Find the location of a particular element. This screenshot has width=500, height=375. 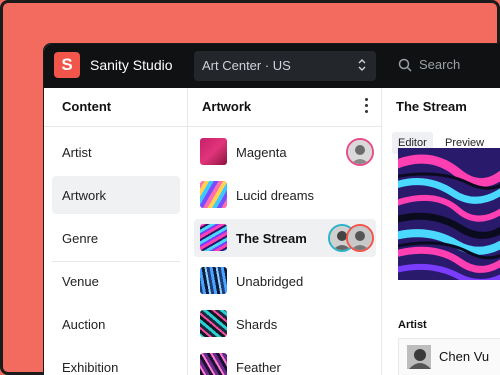

document-title: The Stream is located at coordinates (271, 238).